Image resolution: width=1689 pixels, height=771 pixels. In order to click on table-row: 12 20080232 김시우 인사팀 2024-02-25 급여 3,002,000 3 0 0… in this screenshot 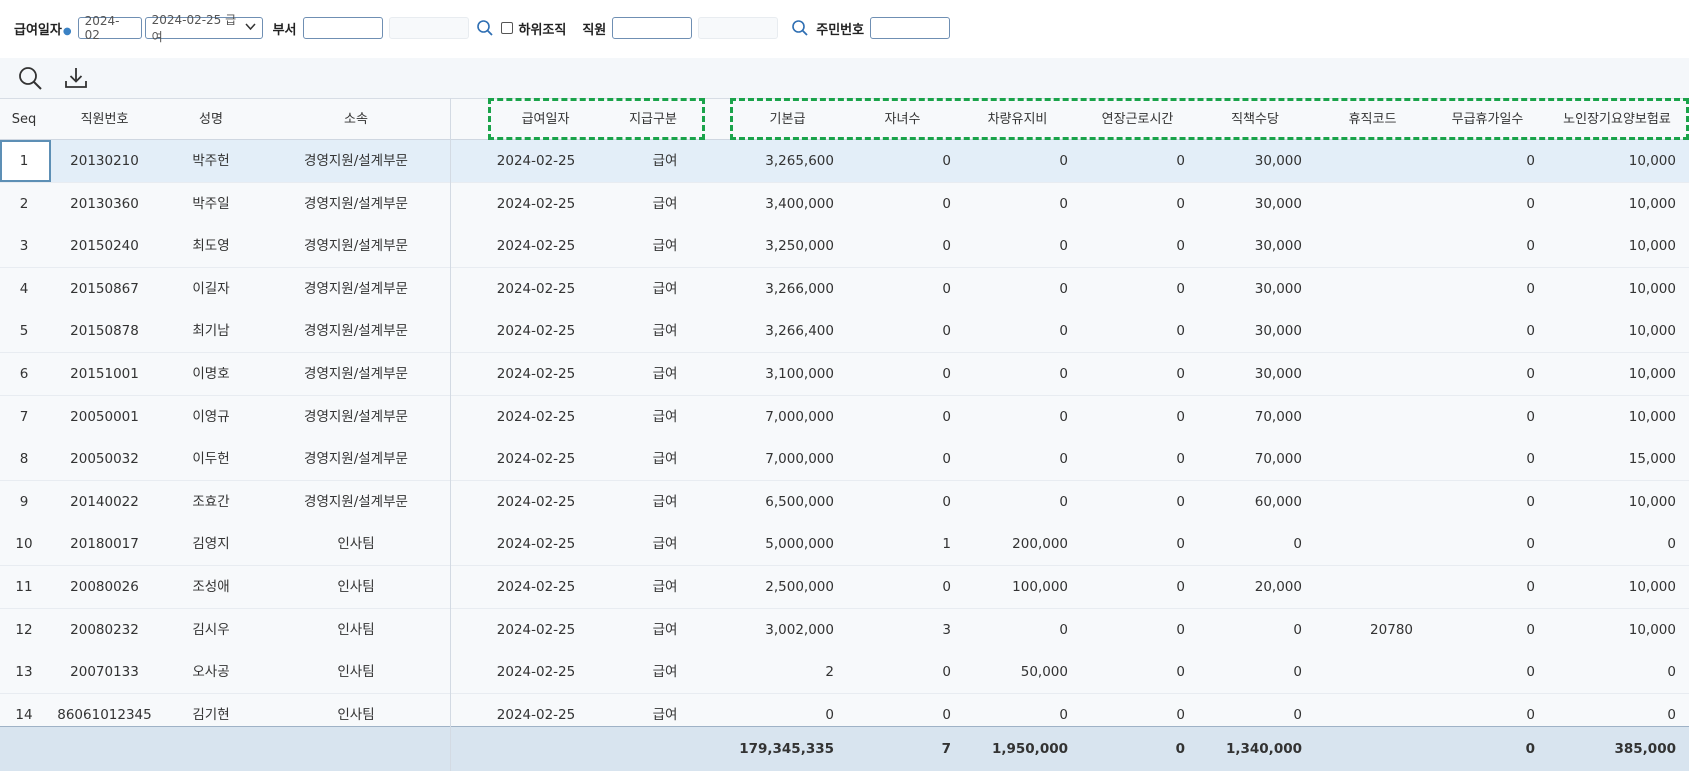, I will do `click(844, 630)`.